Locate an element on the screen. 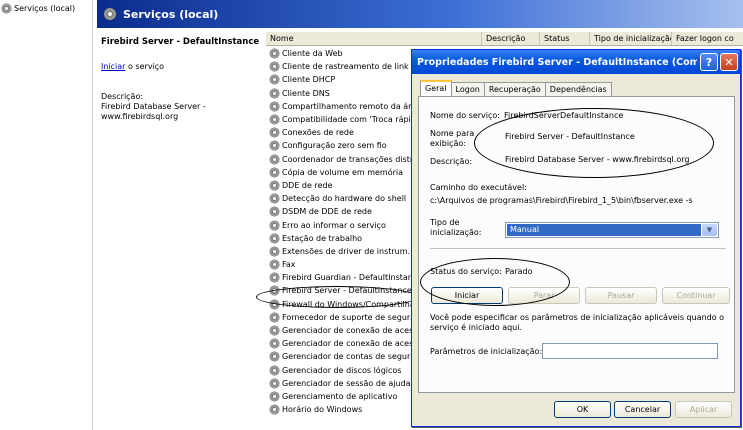 The height and width of the screenshot is (430, 743). service-row: Gerenciador de discos lógicos is located at coordinates (341, 370).